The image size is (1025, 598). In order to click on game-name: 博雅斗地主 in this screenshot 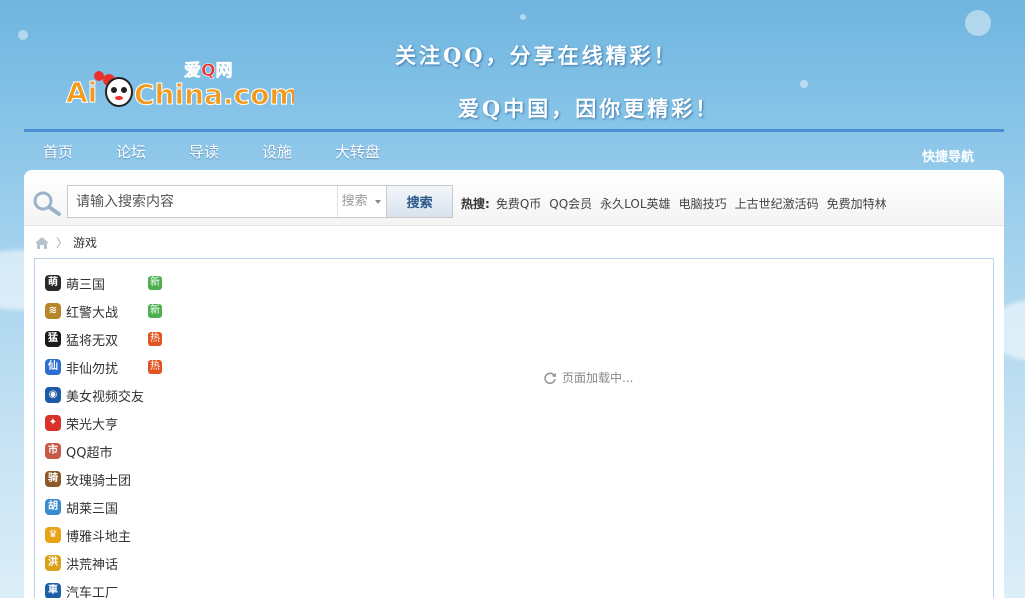, I will do `click(99, 537)`.